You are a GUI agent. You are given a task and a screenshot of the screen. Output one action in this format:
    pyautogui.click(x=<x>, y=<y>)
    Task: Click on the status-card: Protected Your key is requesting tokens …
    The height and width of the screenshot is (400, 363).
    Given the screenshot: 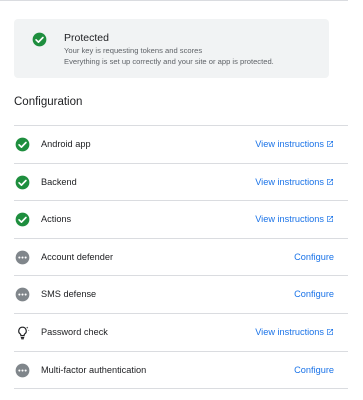 What is the action you would take?
    pyautogui.click(x=171, y=48)
    